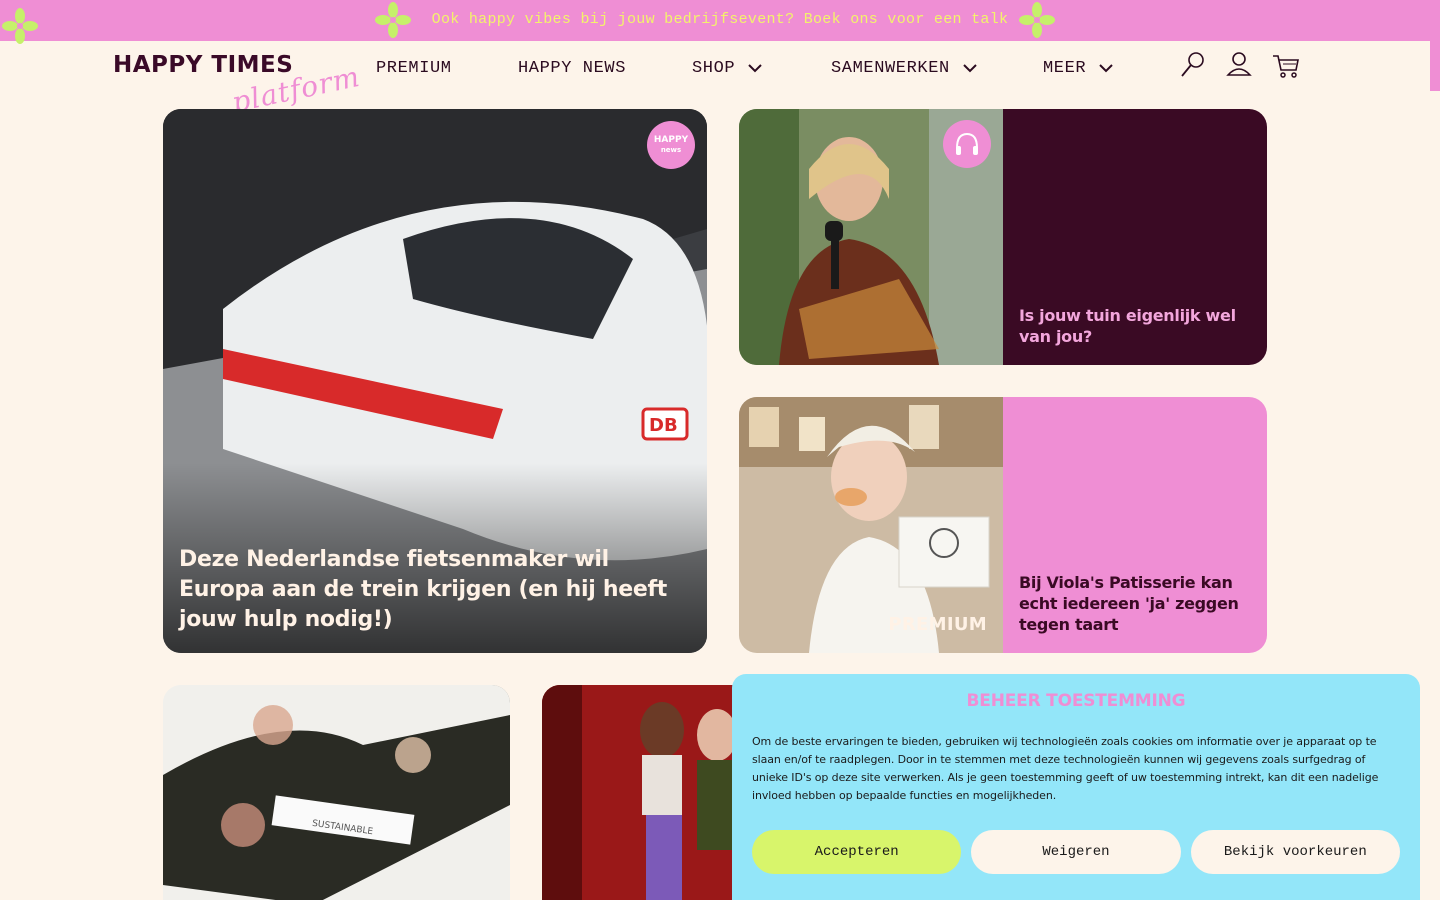 The image size is (1440, 900). I want to click on deny-button: Weigeren, so click(1076, 852).